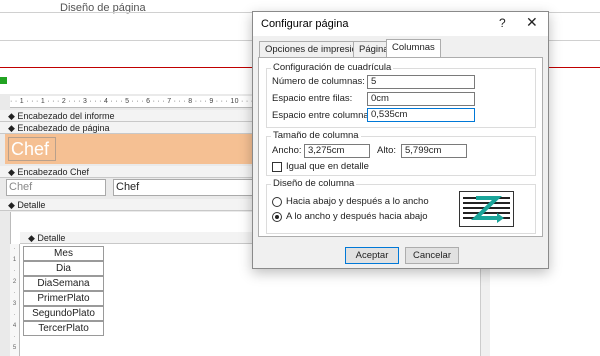  What do you see at coordinates (486, 209) in the screenshot?
I see `layout-preview-icon` at bounding box center [486, 209].